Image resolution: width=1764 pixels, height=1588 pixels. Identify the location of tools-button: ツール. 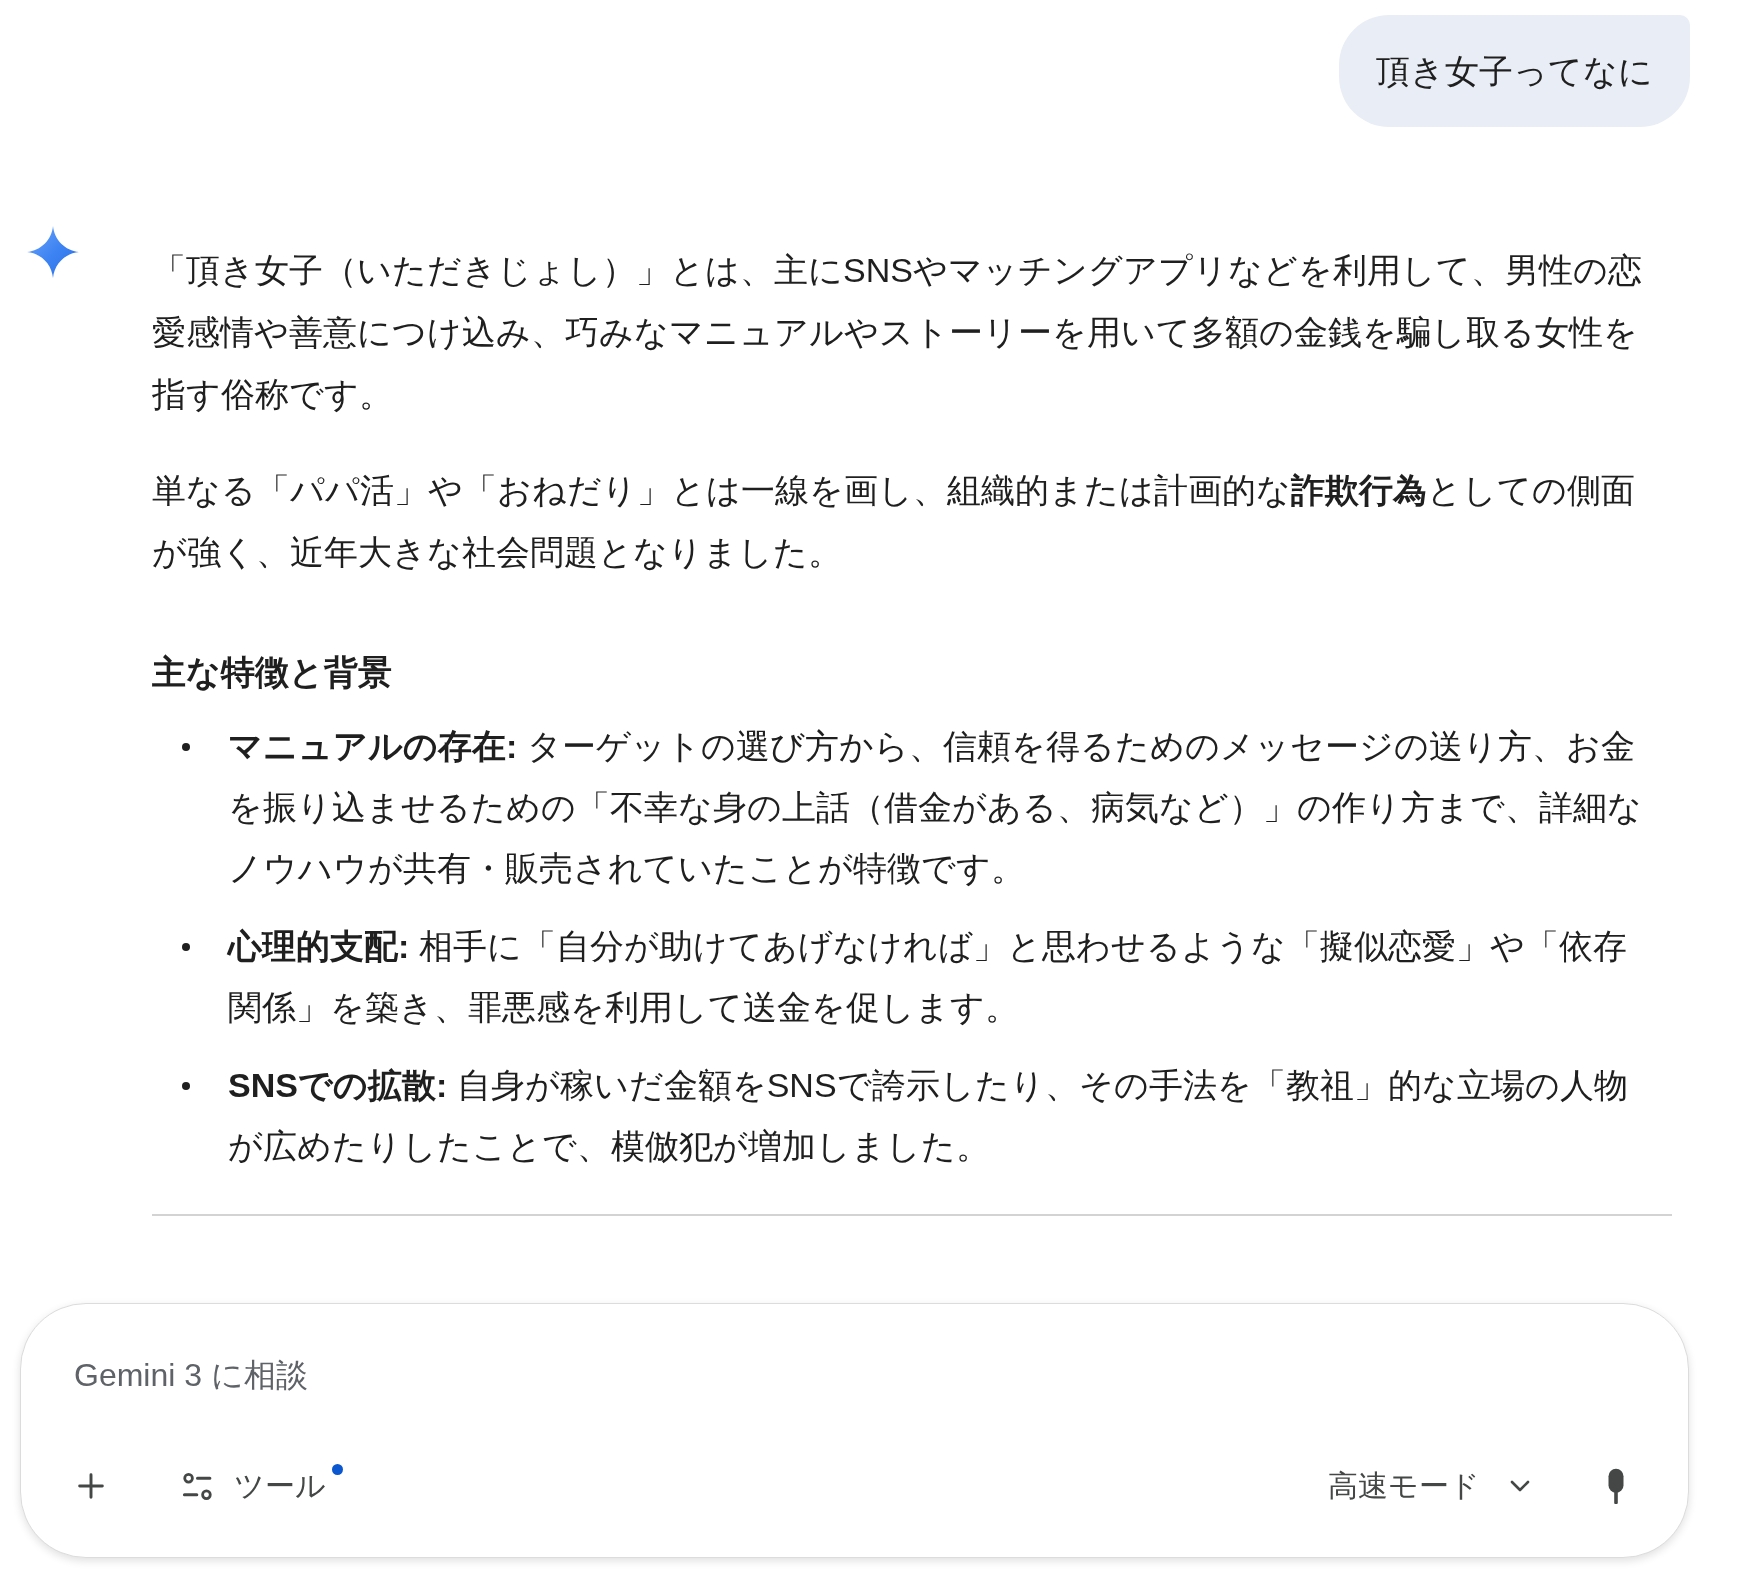
(257, 1486).